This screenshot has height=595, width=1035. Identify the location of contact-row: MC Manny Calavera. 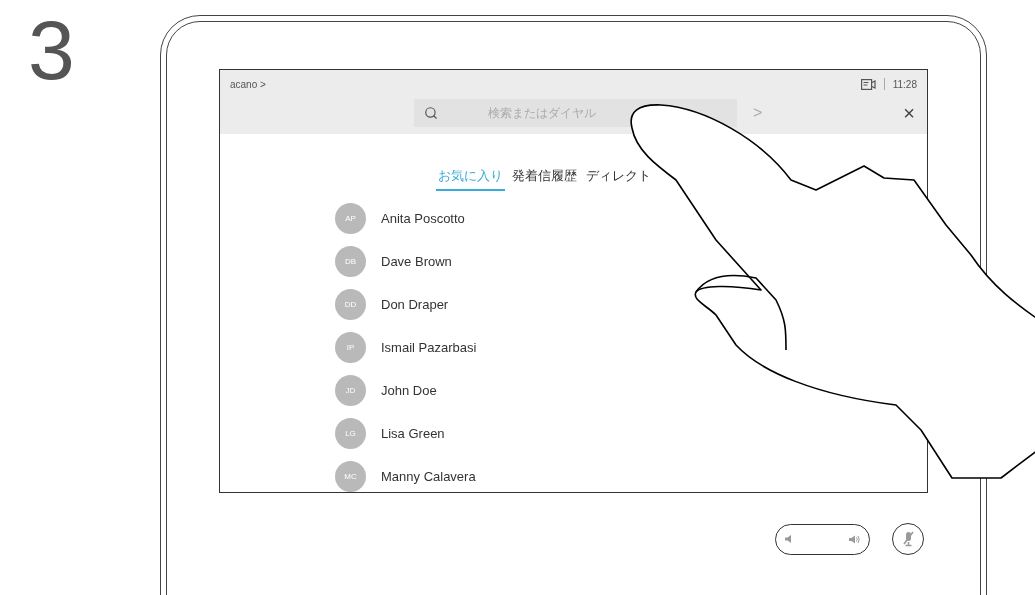
(405, 476).